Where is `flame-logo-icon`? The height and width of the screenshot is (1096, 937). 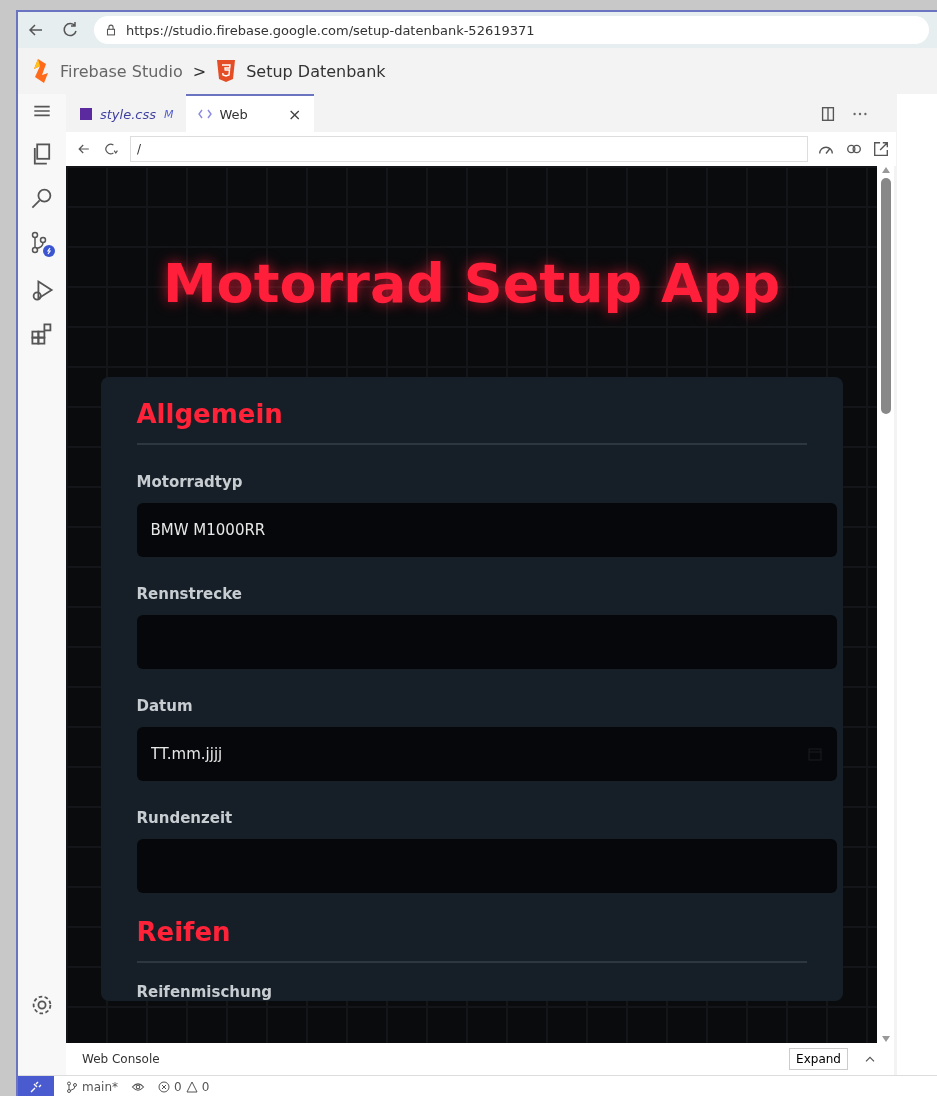
flame-logo-icon is located at coordinates (41, 71).